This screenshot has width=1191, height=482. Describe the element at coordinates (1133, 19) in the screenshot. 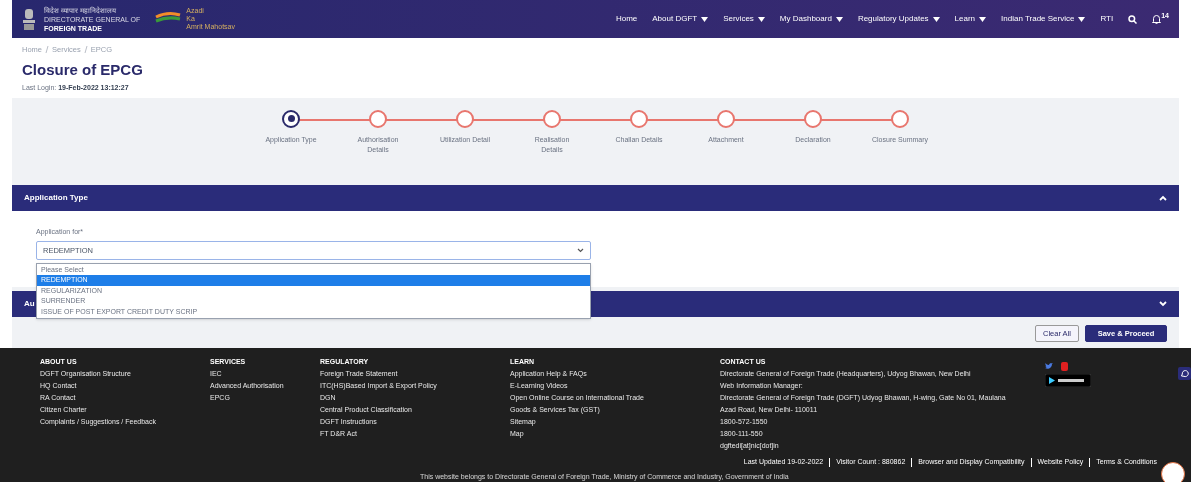

I see `search-icon` at that location.